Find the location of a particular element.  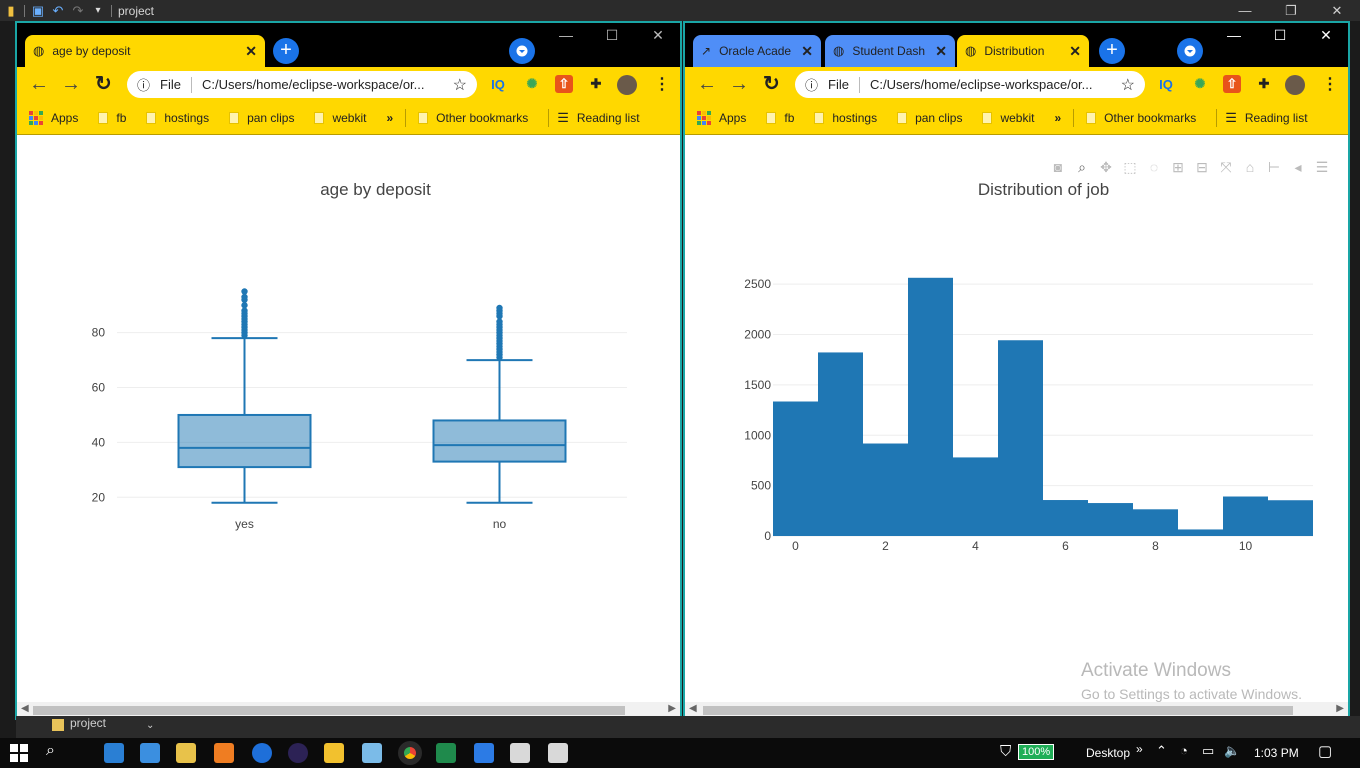

windows-start-icon is located at coordinates (19, 753).